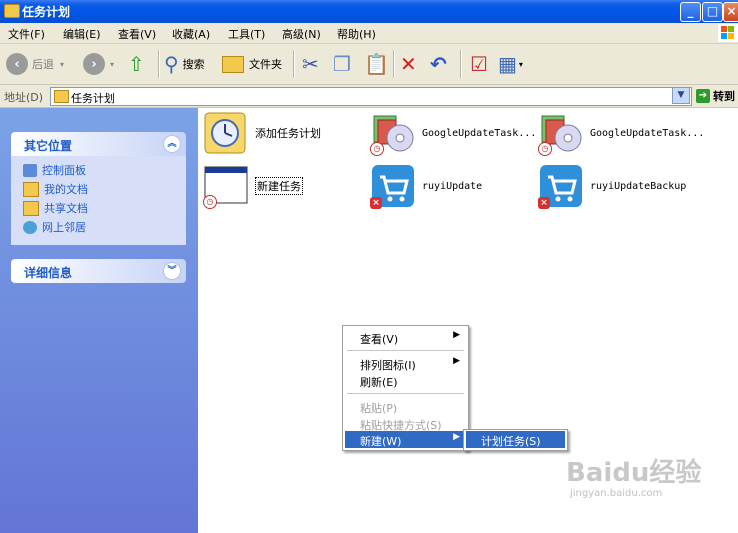  I want to click on delete-button: ✕, so click(408, 64).